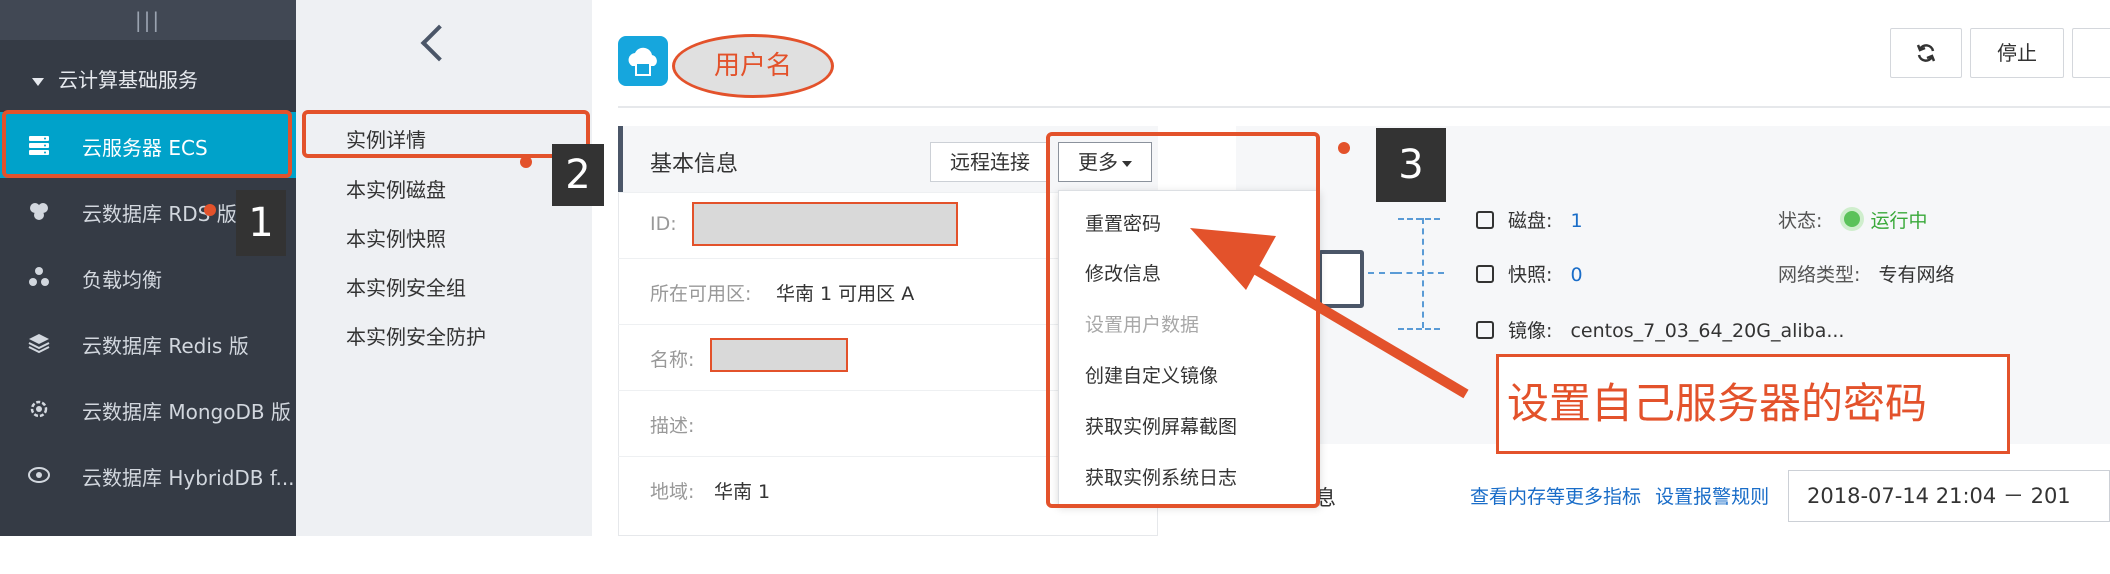 The height and width of the screenshot is (574, 2110). I want to click on annotation-callout: 设置自己服务器的密码, so click(1753, 404).